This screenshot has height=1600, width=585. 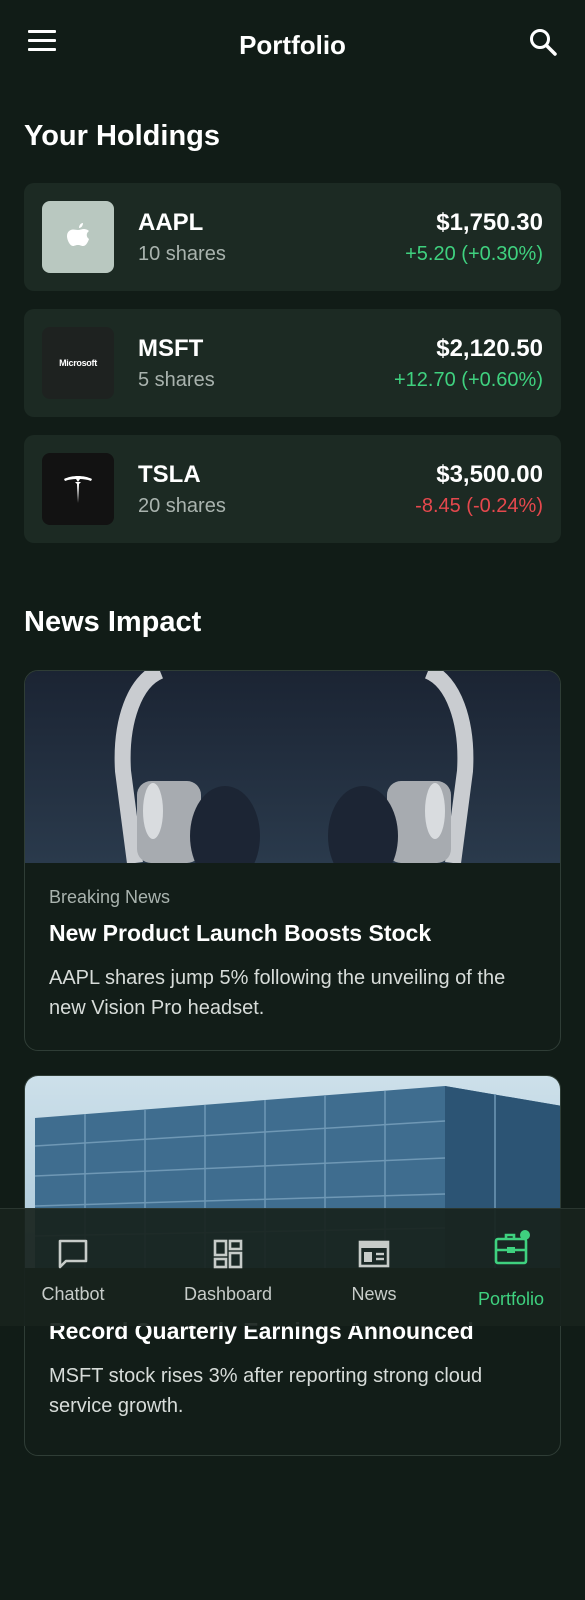 I want to click on nav-label: Dashboard, so click(x=228, y=1294).